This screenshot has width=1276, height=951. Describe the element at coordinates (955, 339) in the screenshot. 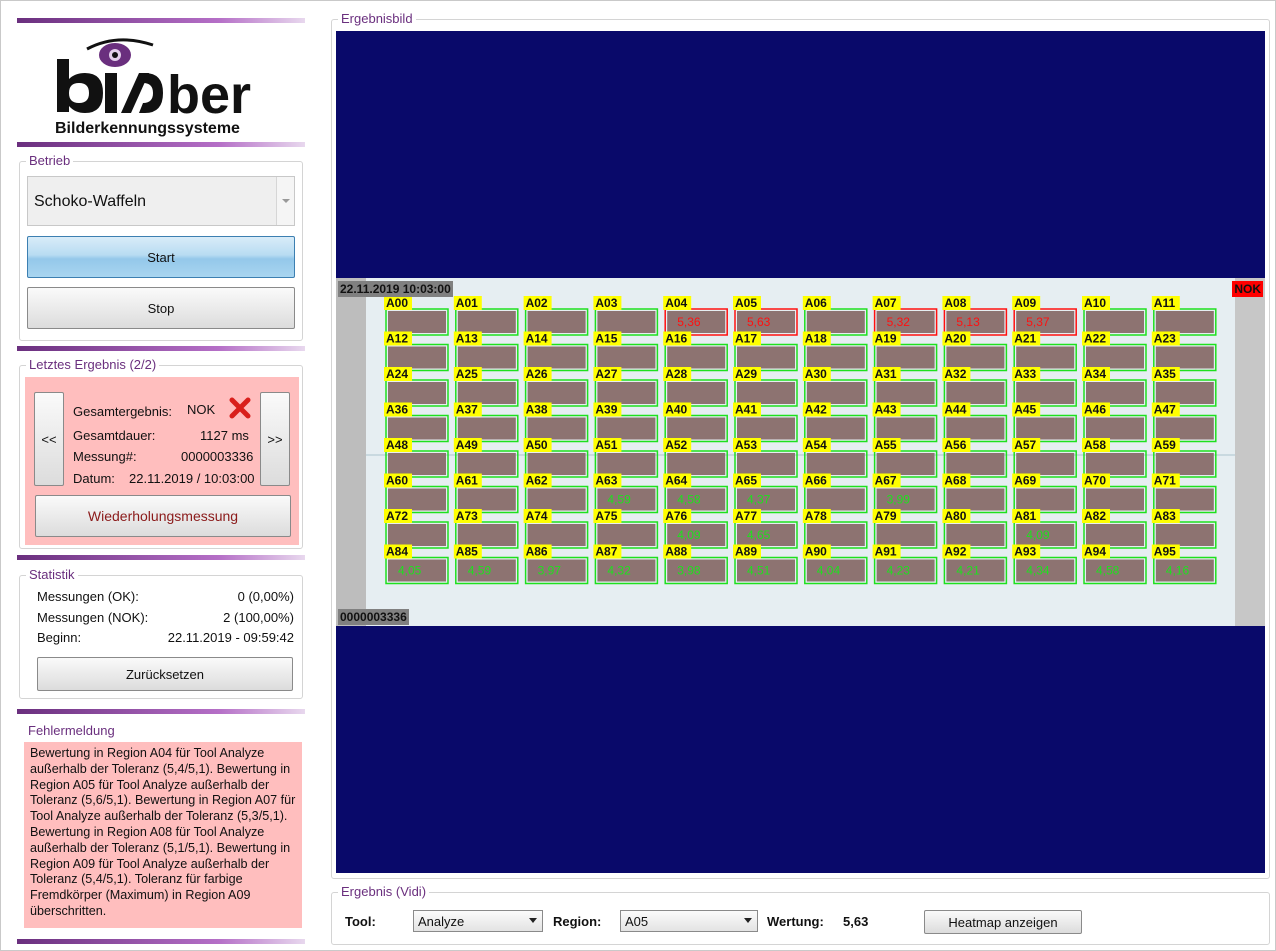

I see `region-label: A20` at that location.